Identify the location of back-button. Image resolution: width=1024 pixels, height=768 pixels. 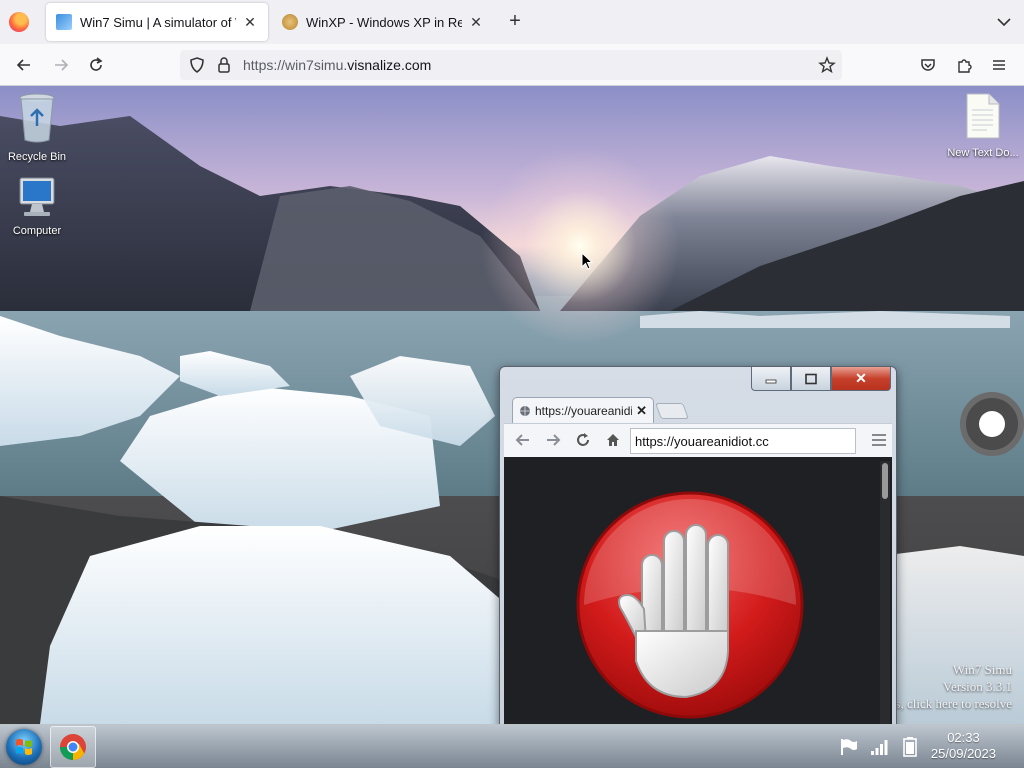
(24, 65).